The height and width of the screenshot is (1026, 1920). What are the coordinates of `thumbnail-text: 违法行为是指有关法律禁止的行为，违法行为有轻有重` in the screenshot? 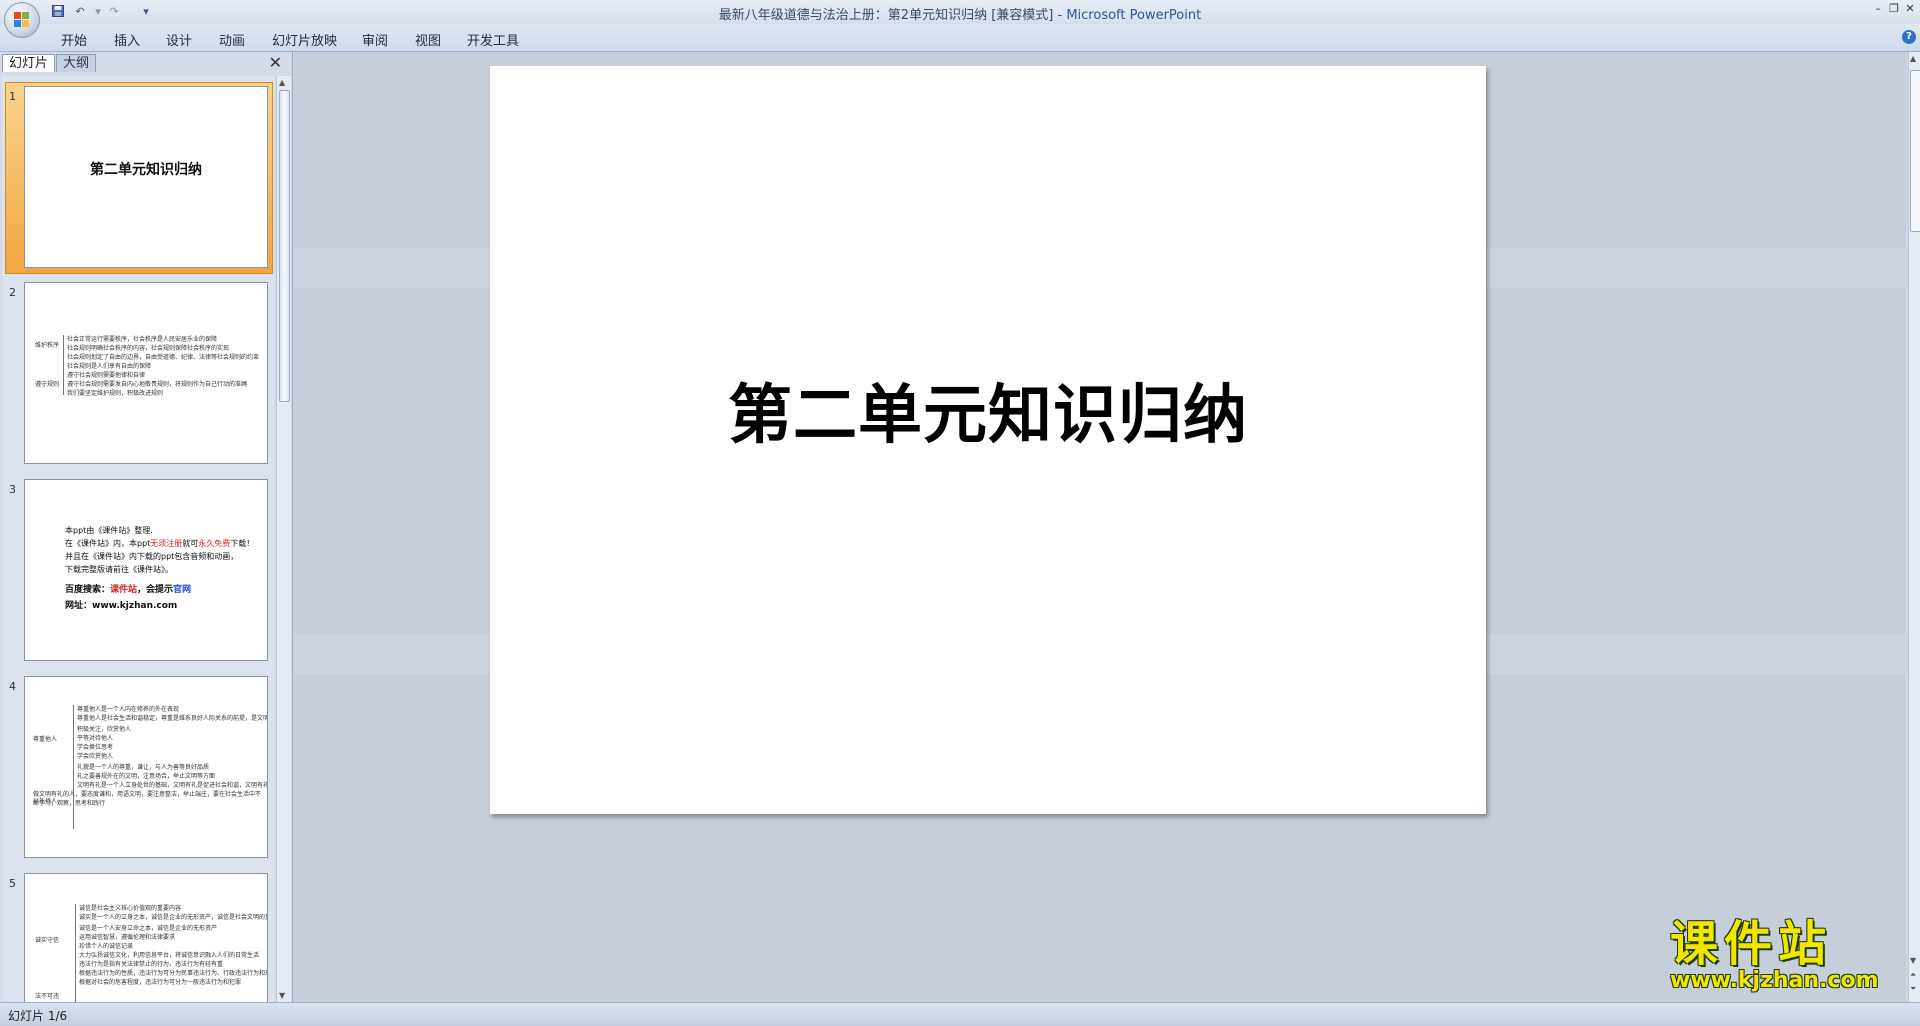 It's located at (151, 964).